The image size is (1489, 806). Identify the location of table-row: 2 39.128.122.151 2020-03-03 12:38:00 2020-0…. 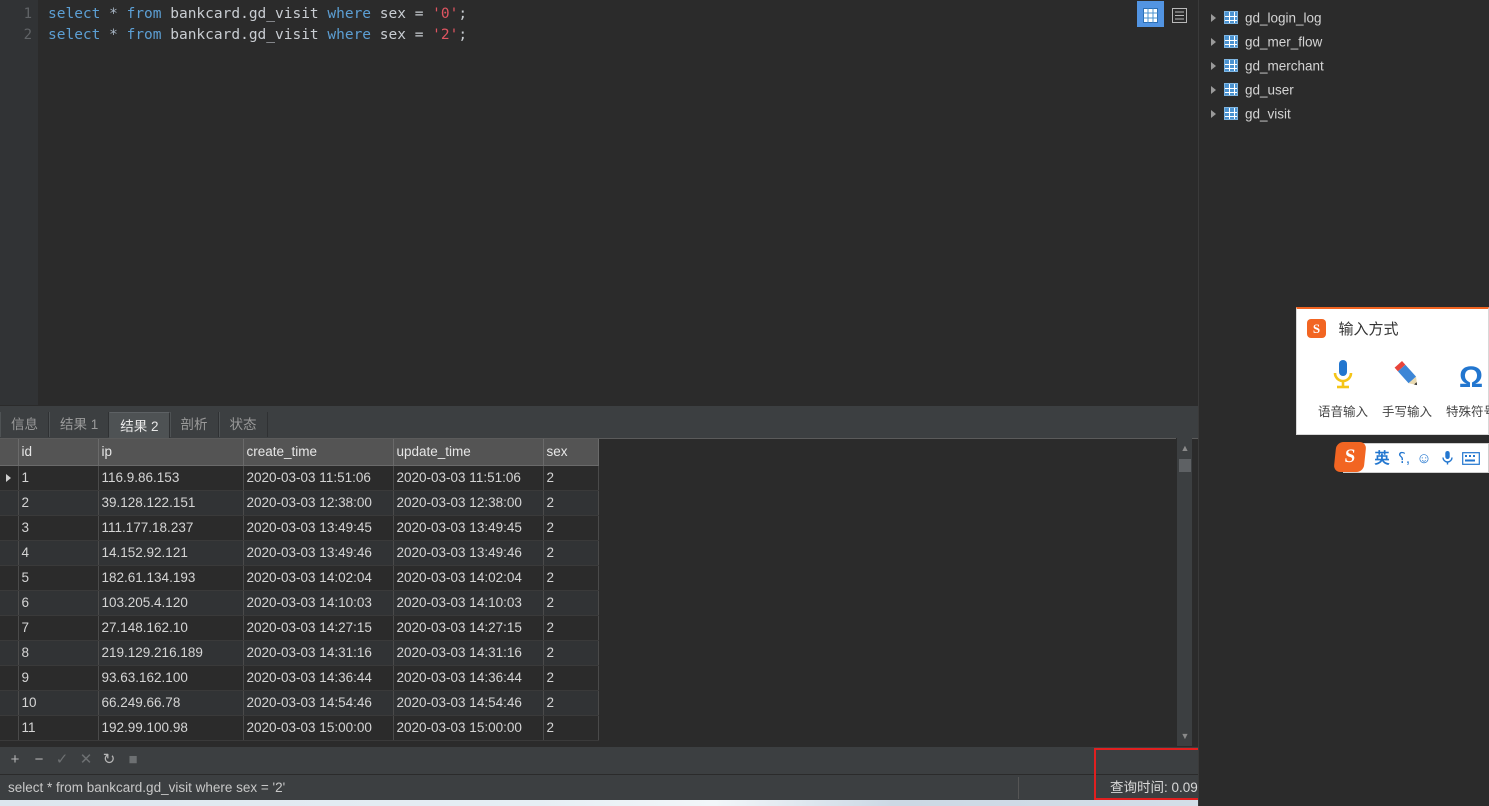
(299, 503).